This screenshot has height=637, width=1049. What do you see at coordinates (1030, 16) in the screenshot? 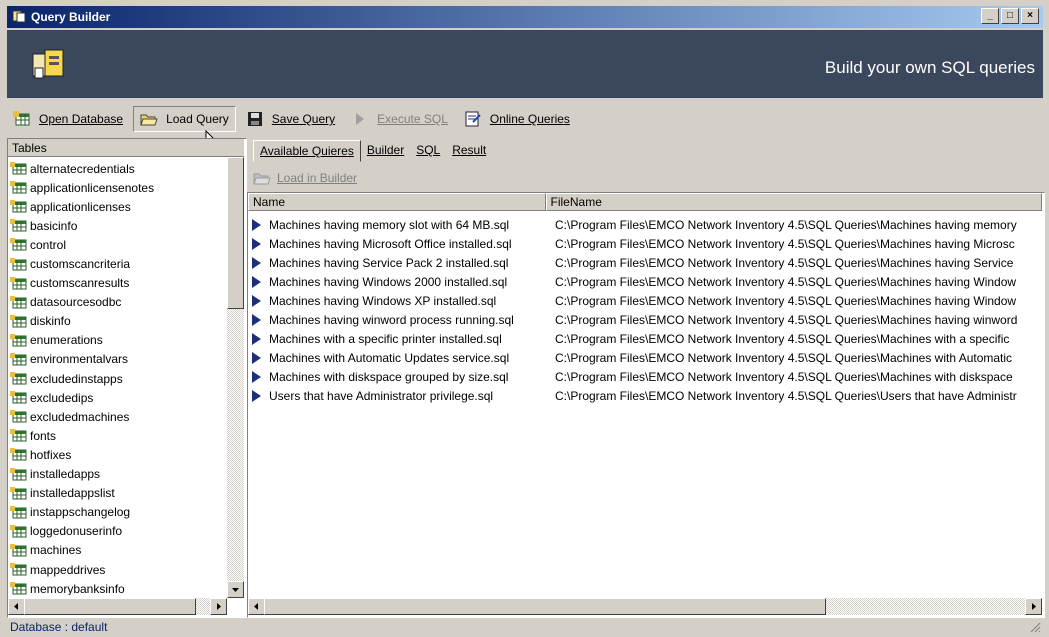
I see `close-button: ×` at bounding box center [1030, 16].